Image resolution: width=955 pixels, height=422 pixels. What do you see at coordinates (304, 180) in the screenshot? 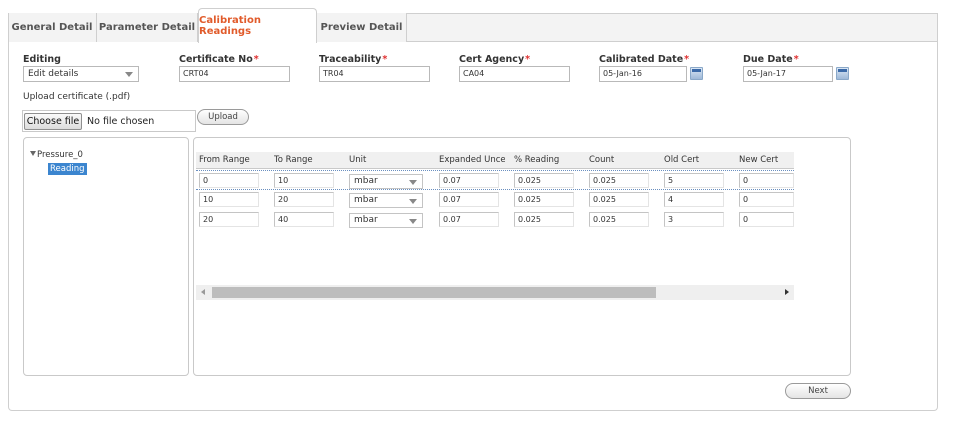
I see `to-range-cell: 10` at bounding box center [304, 180].